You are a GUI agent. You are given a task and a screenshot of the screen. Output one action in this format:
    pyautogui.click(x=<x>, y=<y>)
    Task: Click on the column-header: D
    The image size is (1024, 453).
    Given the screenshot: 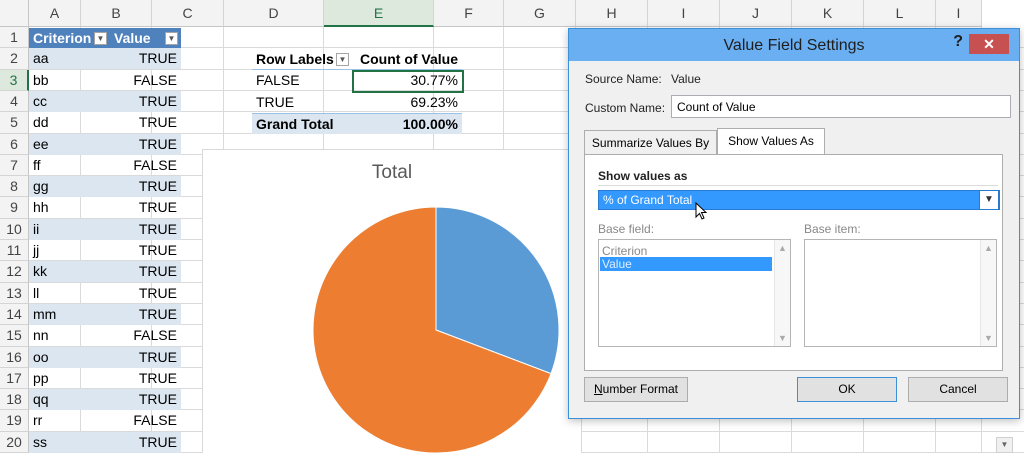 What is the action you would take?
    pyautogui.click(x=274, y=13)
    